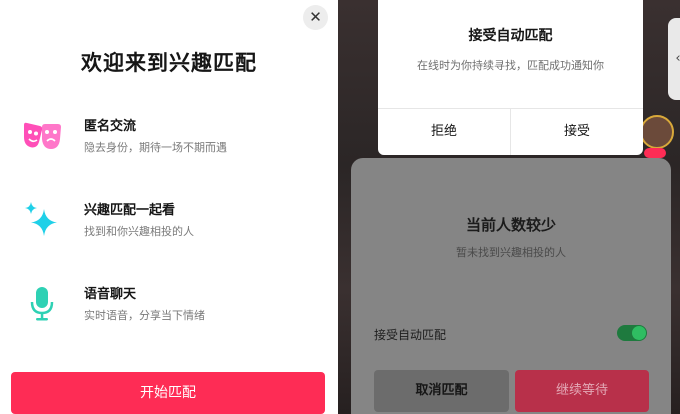  What do you see at coordinates (168, 393) in the screenshot?
I see `start-match-button: 开始匹配` at bounding box center [168, 393].